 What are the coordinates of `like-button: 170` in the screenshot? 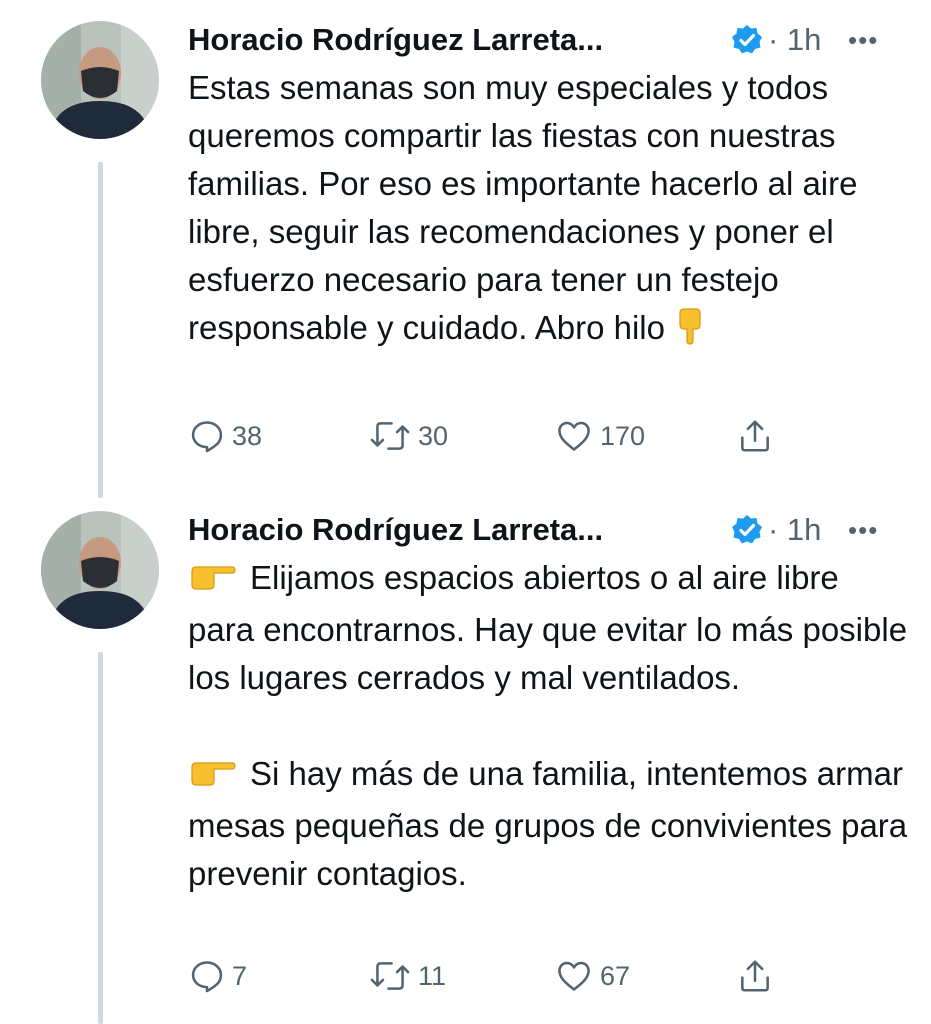 It's located at (599, 436).